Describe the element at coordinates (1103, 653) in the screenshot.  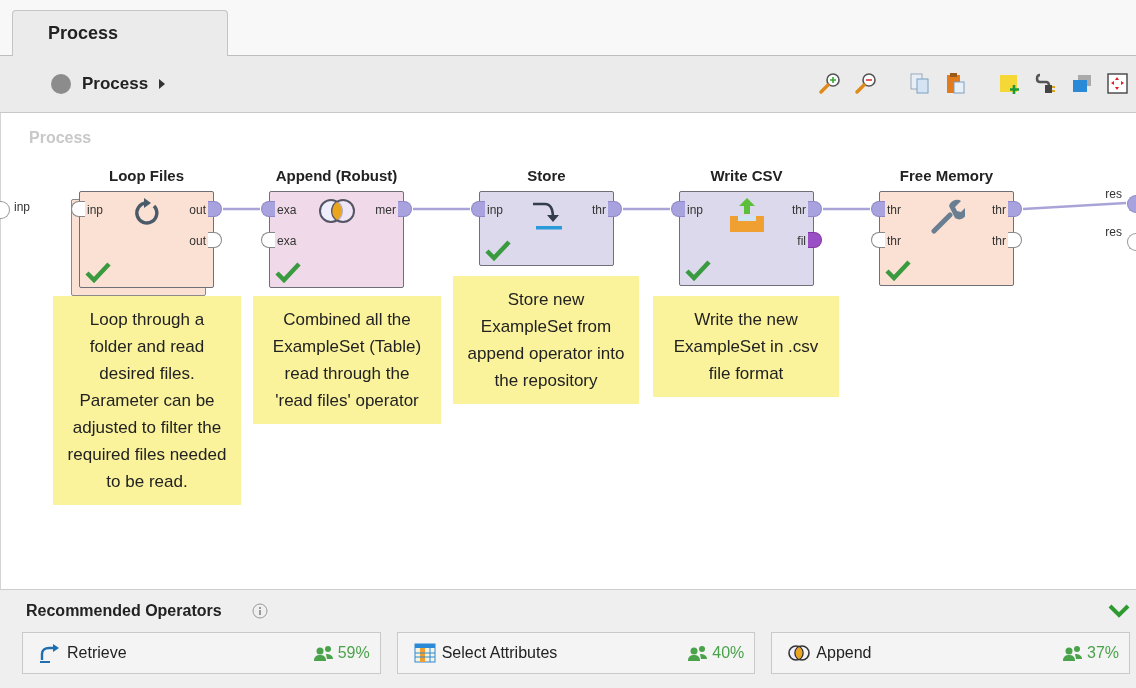
I see `usage-percent: 37%` at that location.